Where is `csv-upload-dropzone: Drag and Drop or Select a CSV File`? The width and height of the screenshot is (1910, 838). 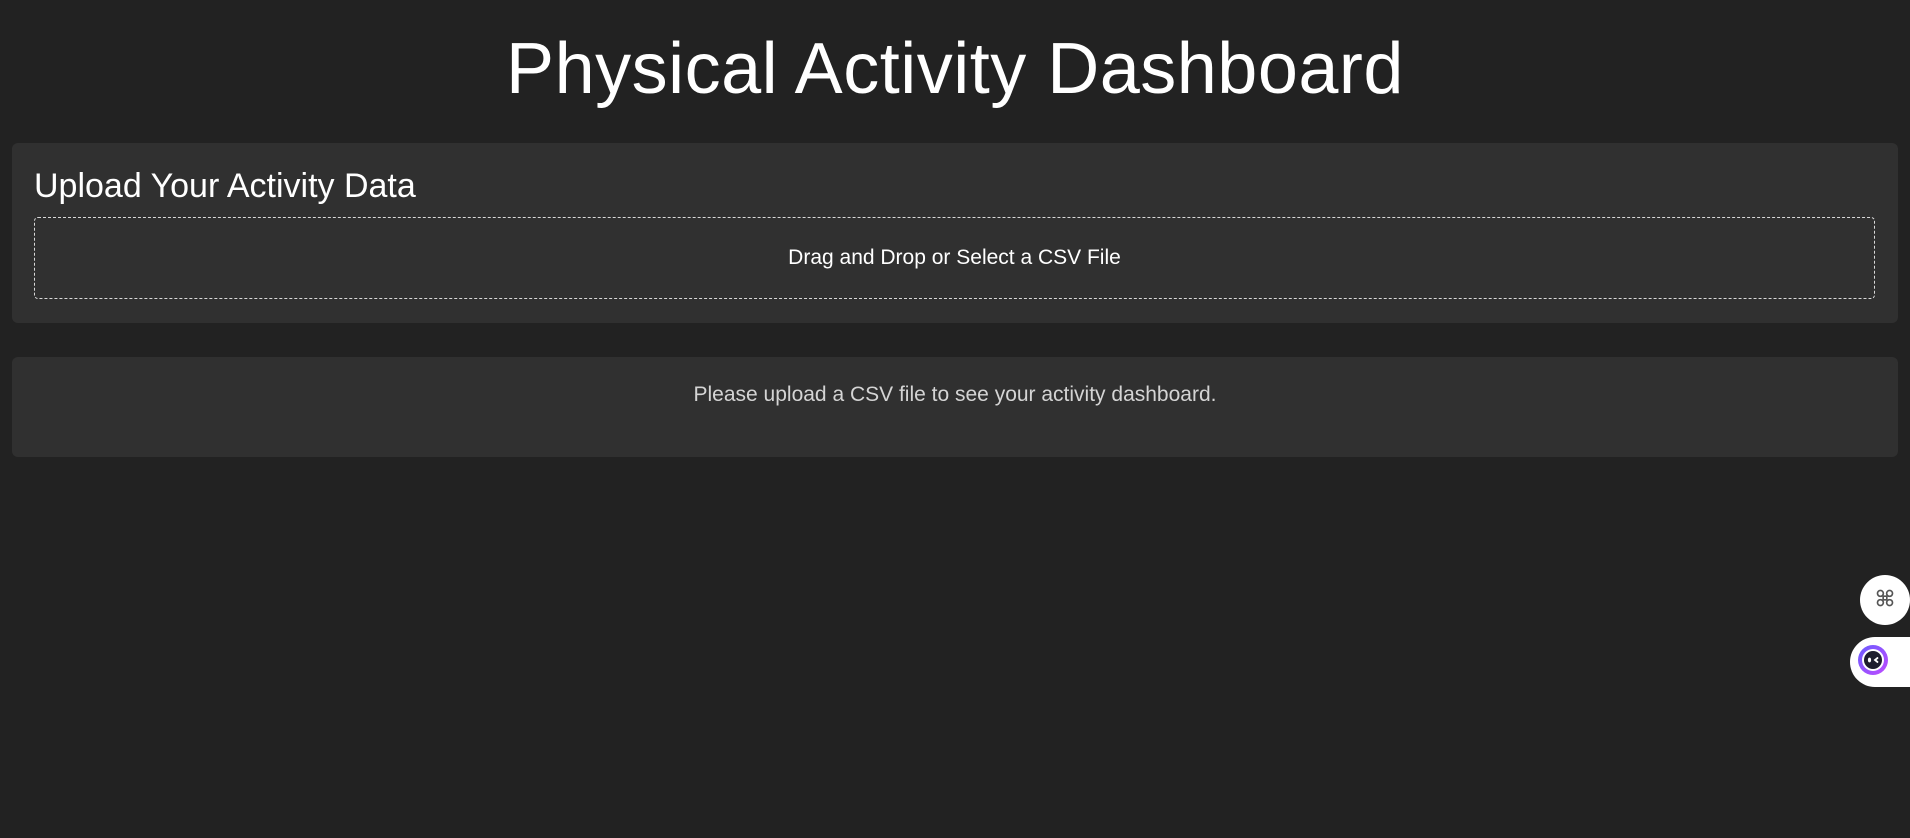
csv-upload-dropzone: Drag and Drop or Select a CSV File is located at coordinates (954, 258).